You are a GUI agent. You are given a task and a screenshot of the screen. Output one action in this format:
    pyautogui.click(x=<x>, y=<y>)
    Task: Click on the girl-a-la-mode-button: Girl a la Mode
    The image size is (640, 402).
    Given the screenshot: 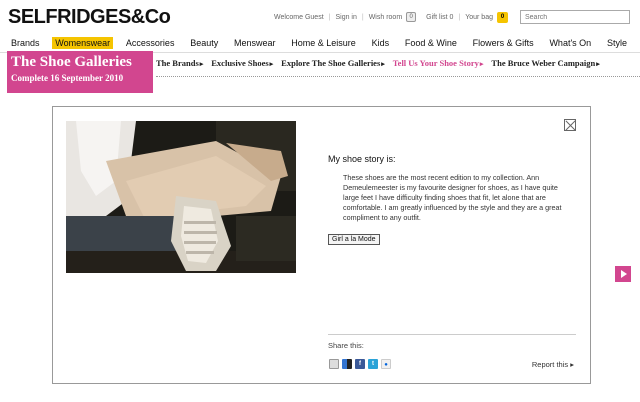 What is the action you would take?
    pyautogui.click(x=354, y=239)
    